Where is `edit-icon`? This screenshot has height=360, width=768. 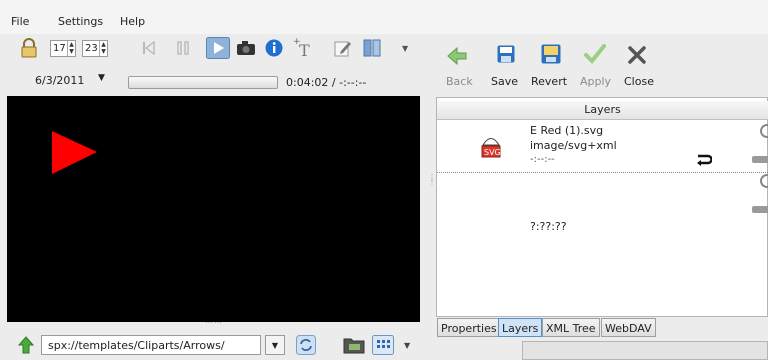
edit-icon is located at coordinates (343, 49).